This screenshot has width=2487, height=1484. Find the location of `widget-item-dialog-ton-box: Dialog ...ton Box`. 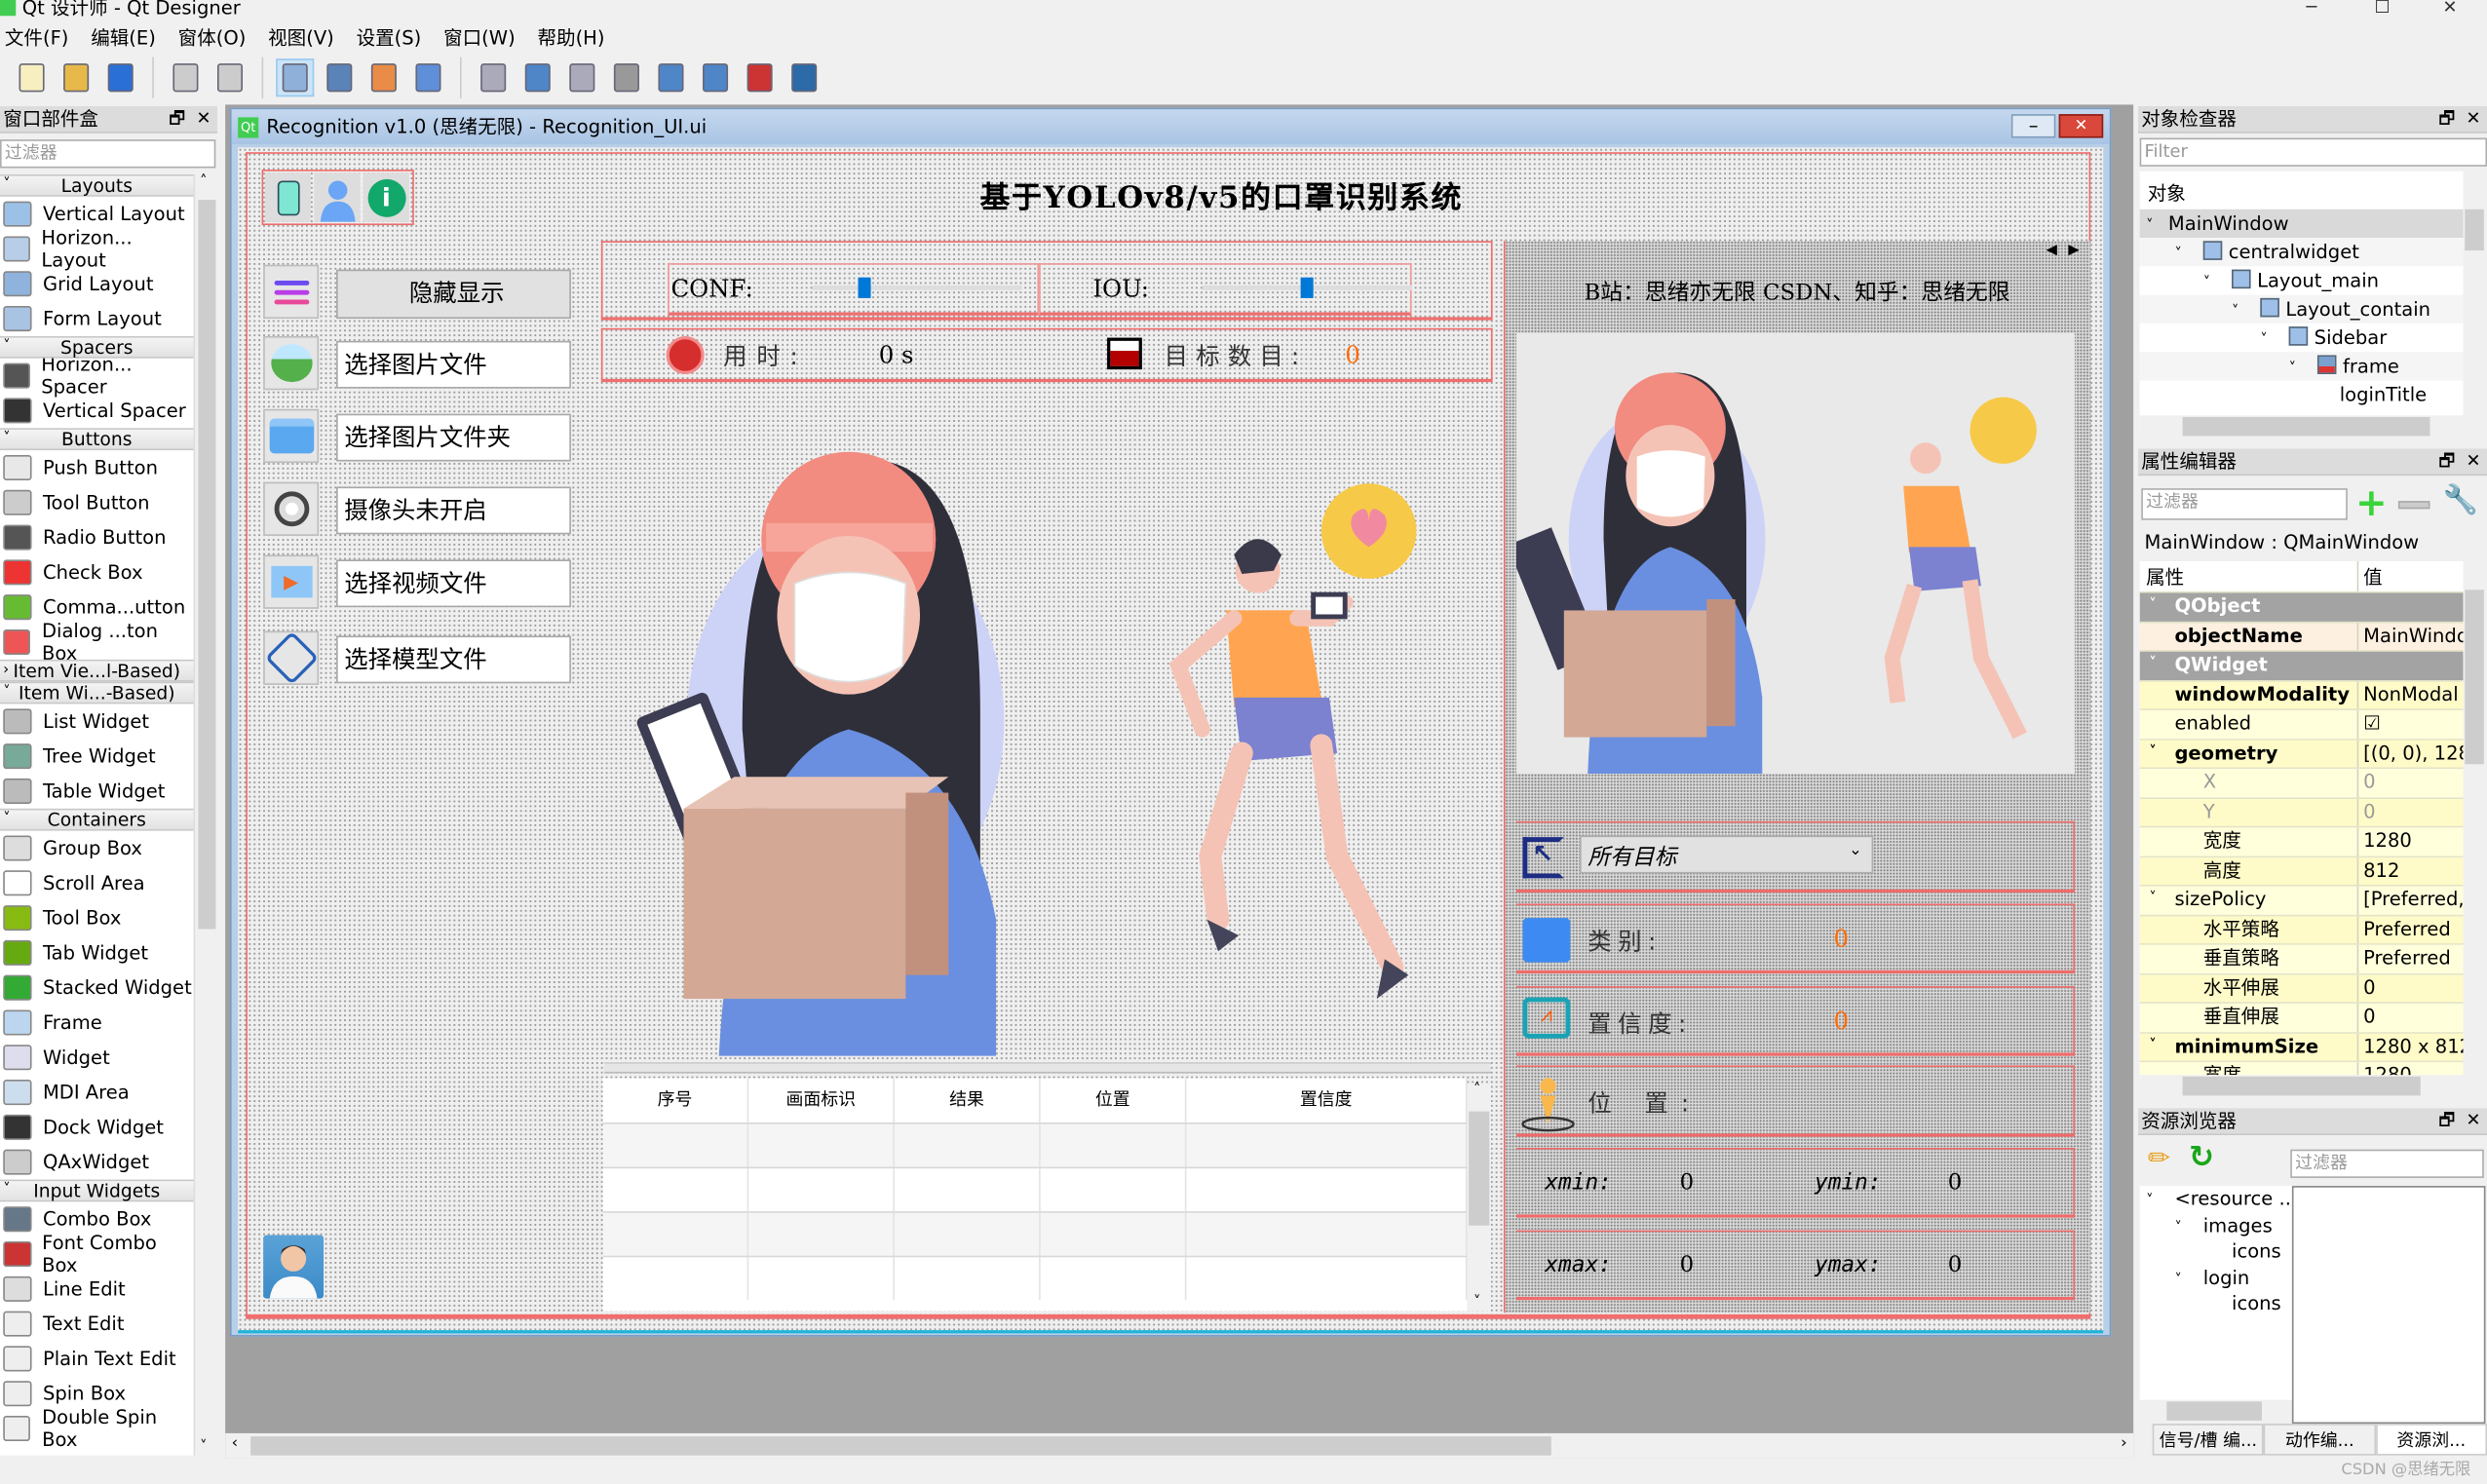

widget-item-dialog-ton-box: Dialog ...ton Box is located at coordinates (97, 642).